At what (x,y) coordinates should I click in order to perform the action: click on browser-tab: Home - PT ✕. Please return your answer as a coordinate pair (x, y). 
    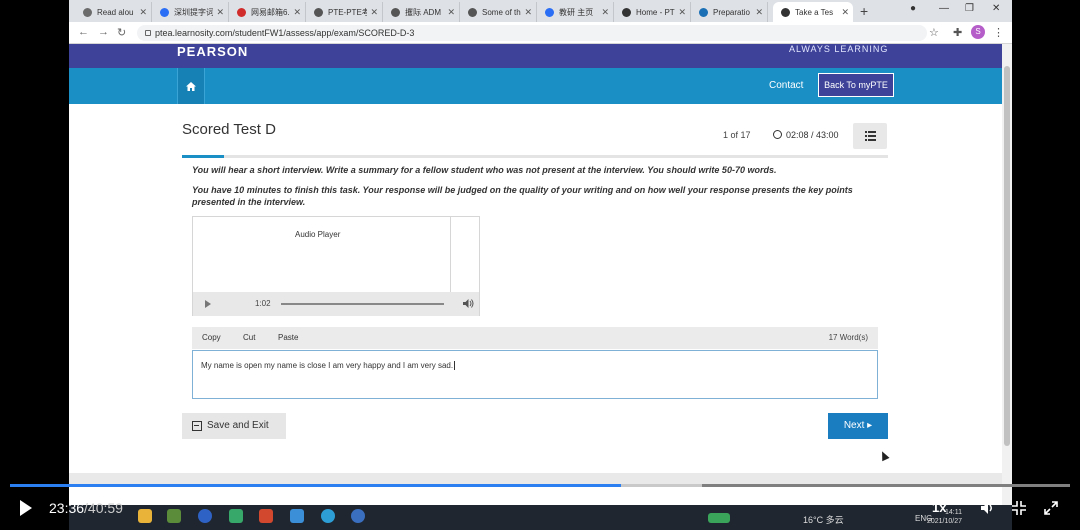
    Looking at the image, I should click on (652, 12).